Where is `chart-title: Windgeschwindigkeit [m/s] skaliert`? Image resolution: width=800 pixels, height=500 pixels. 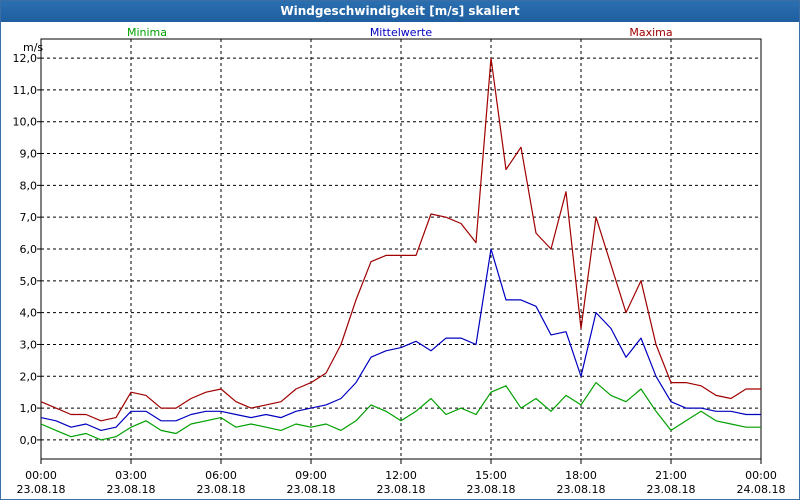 chart-title: Windgeschwindigkeit [m/s] skaliert is located at coordinates (400, 11).